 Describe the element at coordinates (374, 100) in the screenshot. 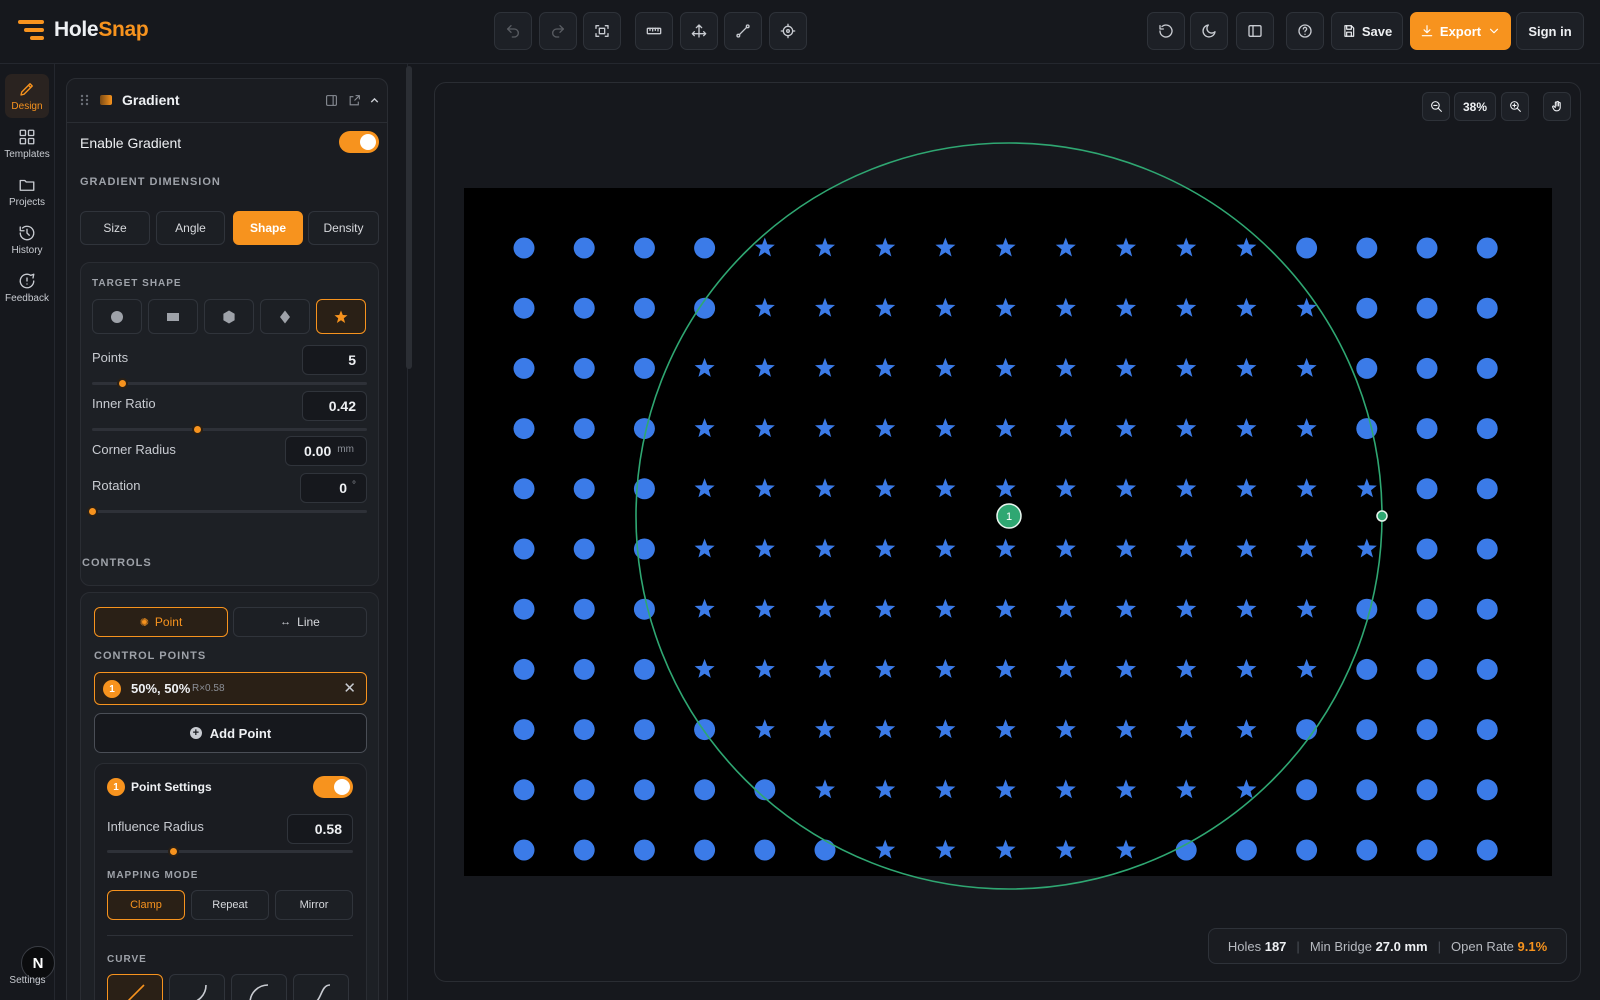

I see `chevron-up-icon` at that location.